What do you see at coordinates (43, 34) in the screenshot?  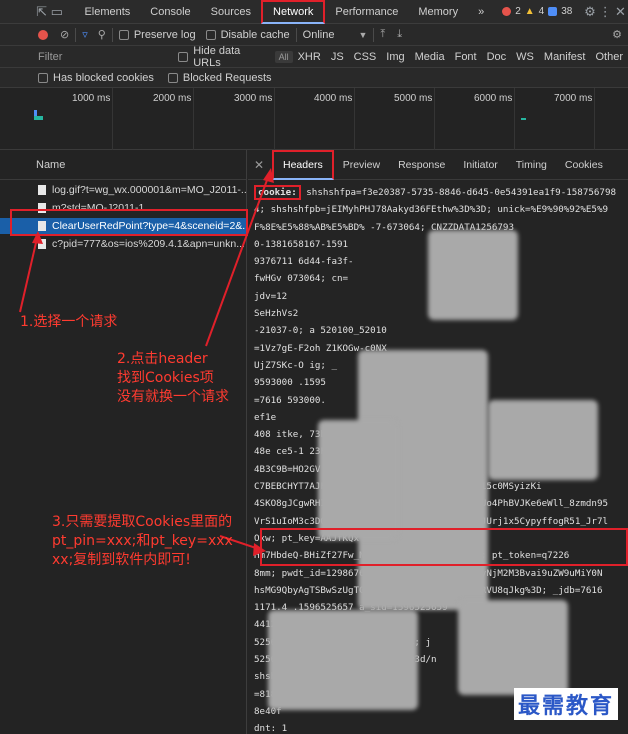 I see `record-icon` at bounding box center [43, 34].